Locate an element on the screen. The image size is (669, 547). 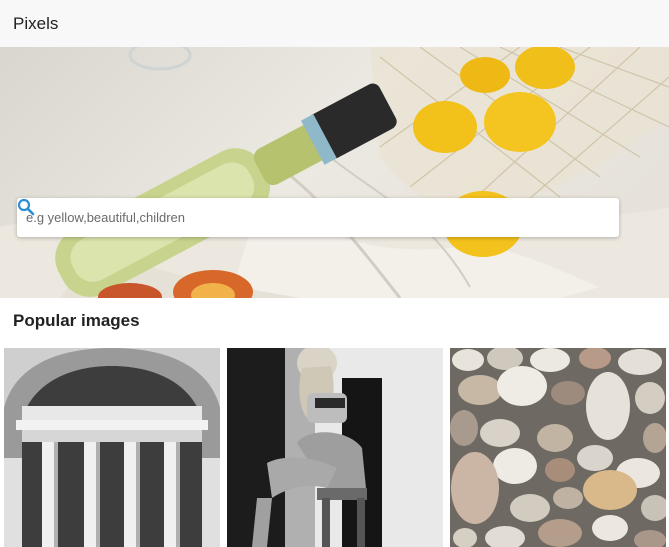
search-button is located at coordinates (312, 216).